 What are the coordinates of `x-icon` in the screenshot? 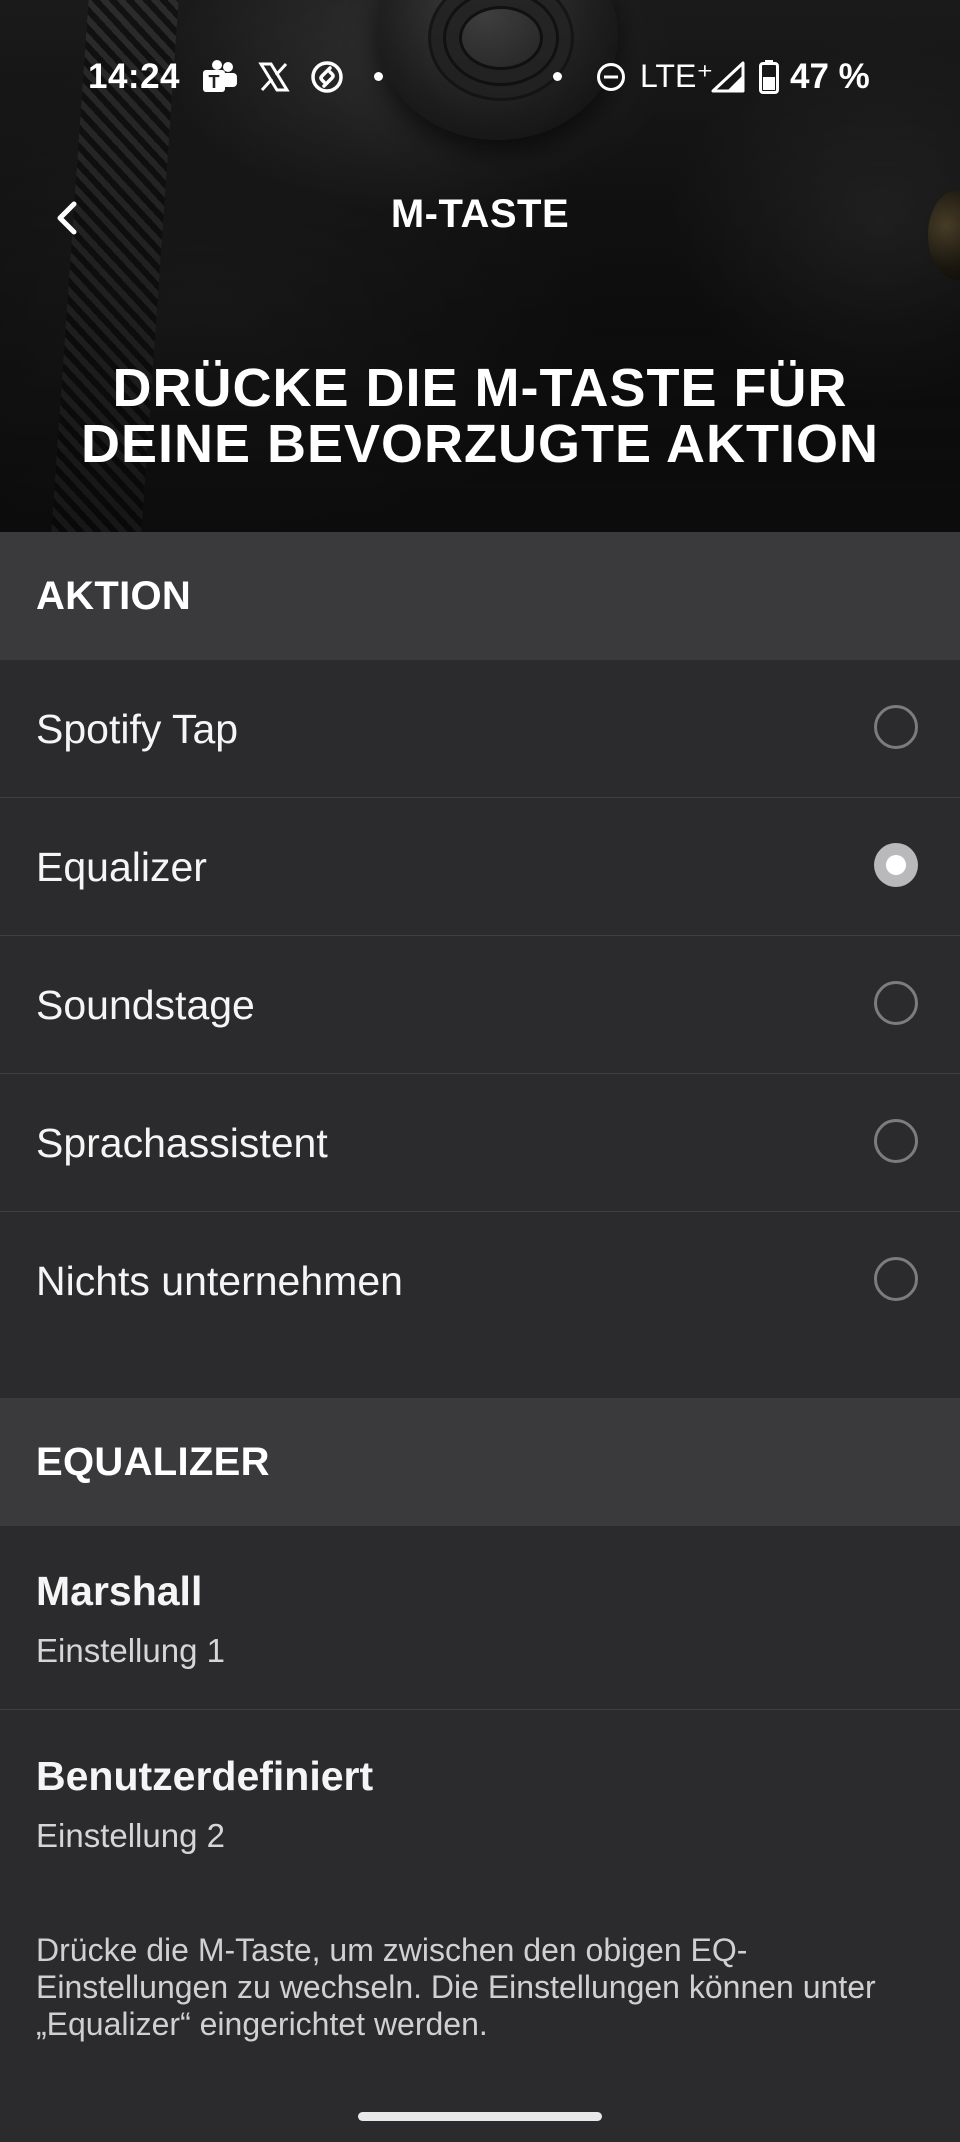 It's located at (274, 77).